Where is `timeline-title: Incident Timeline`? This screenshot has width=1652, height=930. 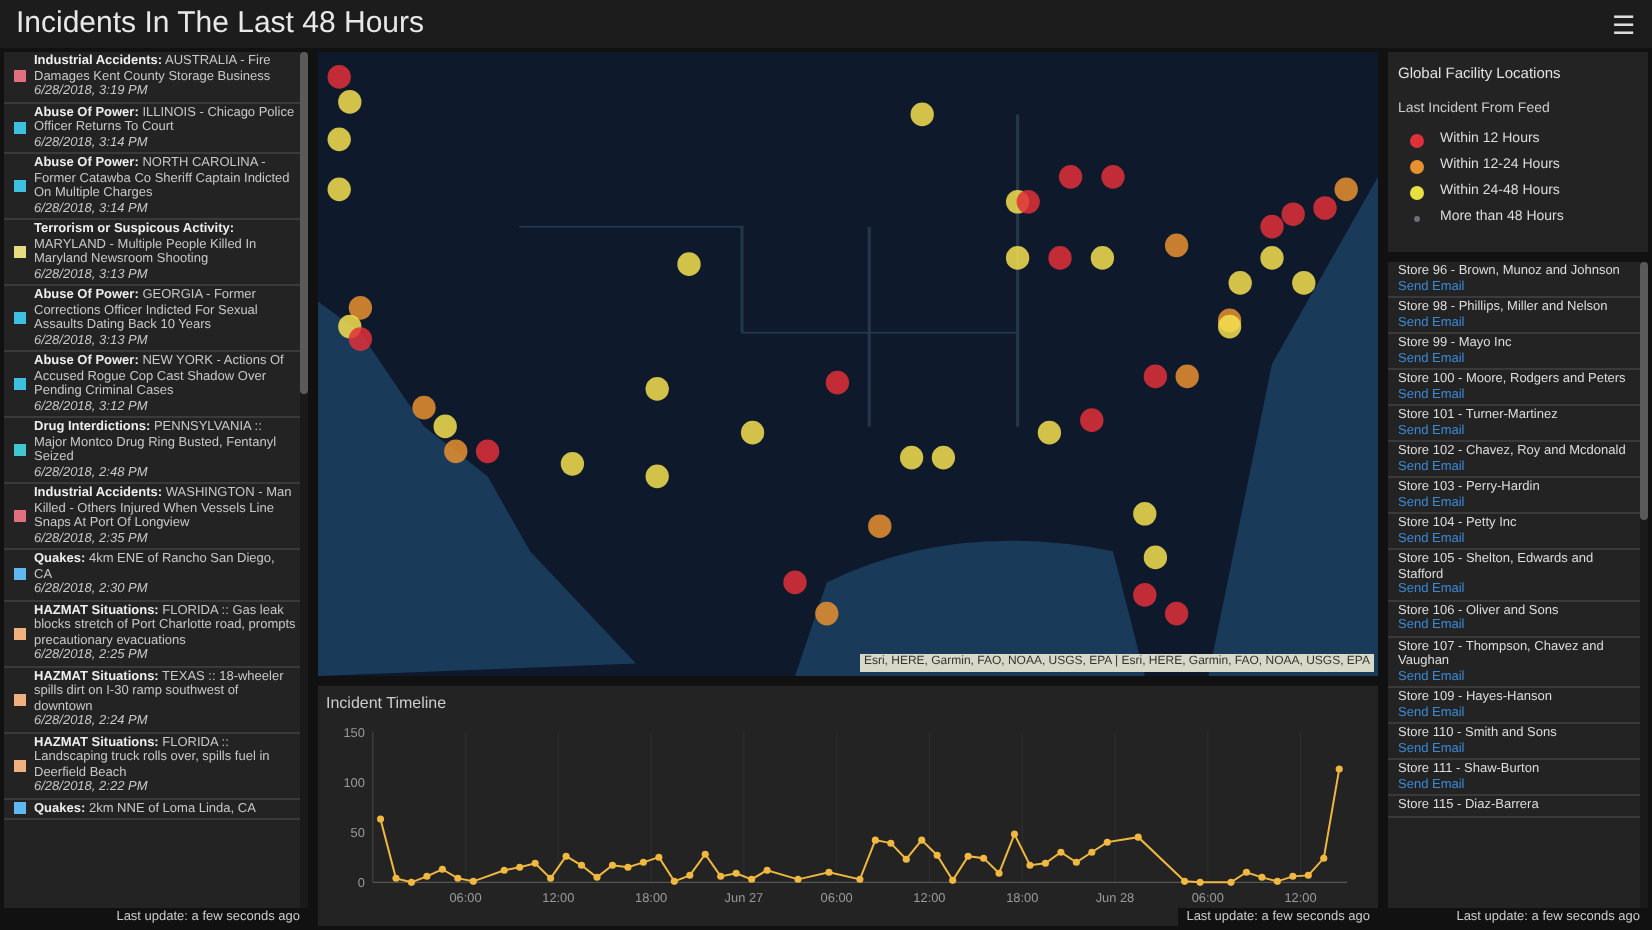
timeline-title: Incident Timeline is located at coordinates (387, 704).